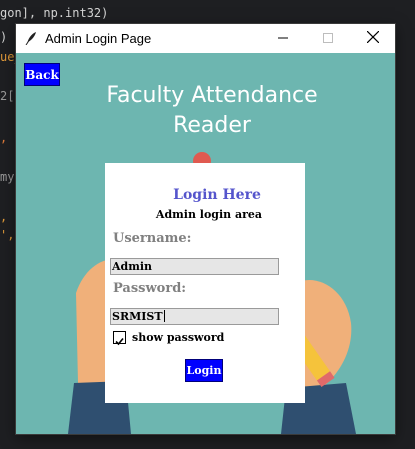 The image size is (415, 449). I want to click on login-title: Login Here, so click(217, 195).